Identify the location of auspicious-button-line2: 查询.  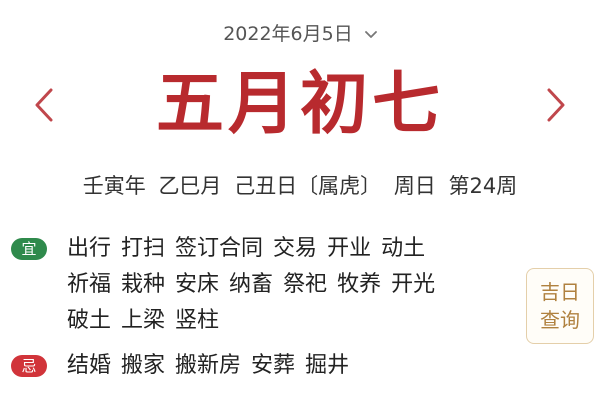
(560, 320).